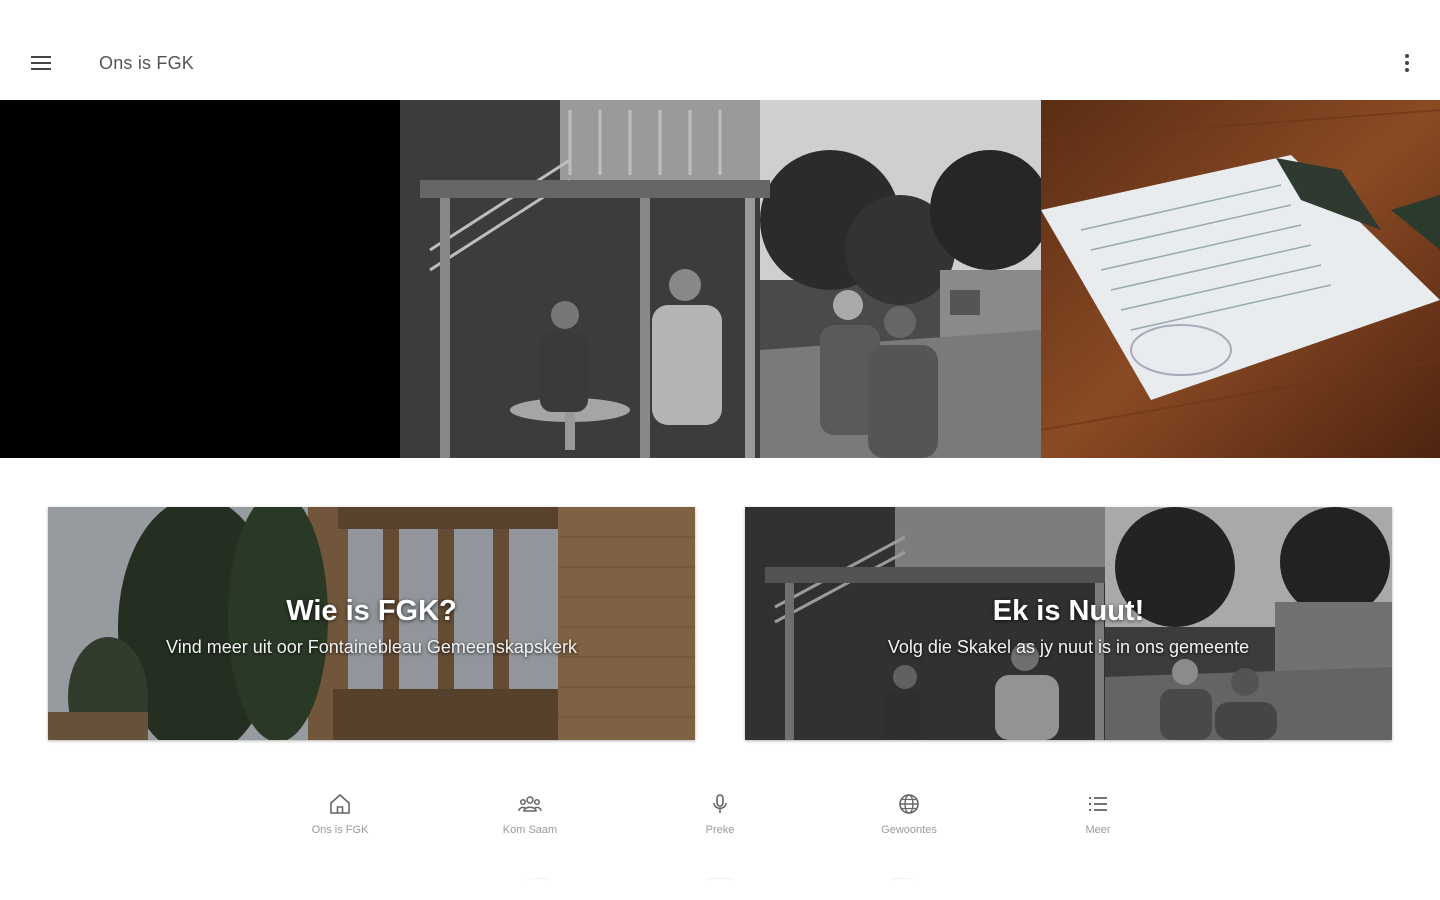 The height and width of the screenshot is (900, 1440). Describe the element at coordinates (371, 611) in the screenshot. I see `card-title: Wie is FGK?` at that location.